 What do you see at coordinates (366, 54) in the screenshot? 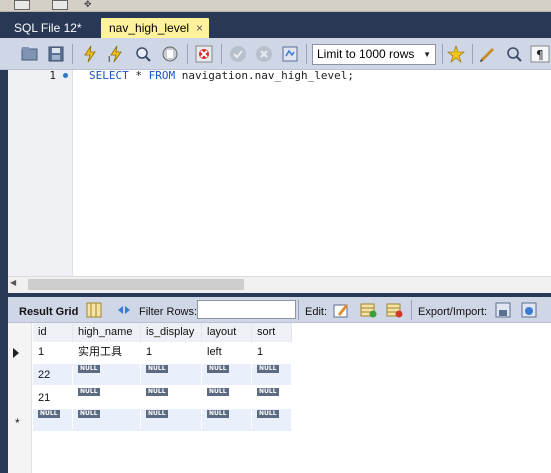
I see `limit-rows-value: Limit to 1000 rows` at bounding box center [366, 54].